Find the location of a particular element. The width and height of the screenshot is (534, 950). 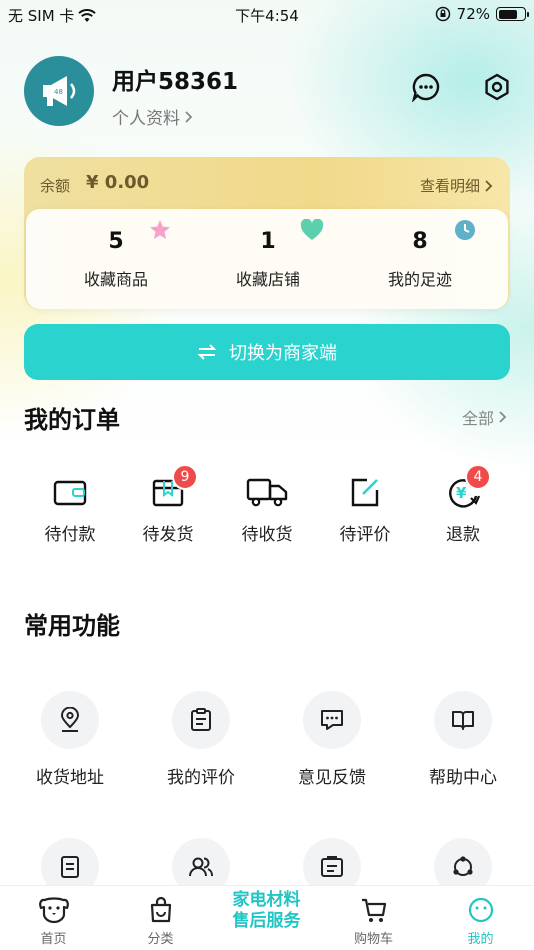

order-pending-review: 待评价 is located at coordinates (365, 507).